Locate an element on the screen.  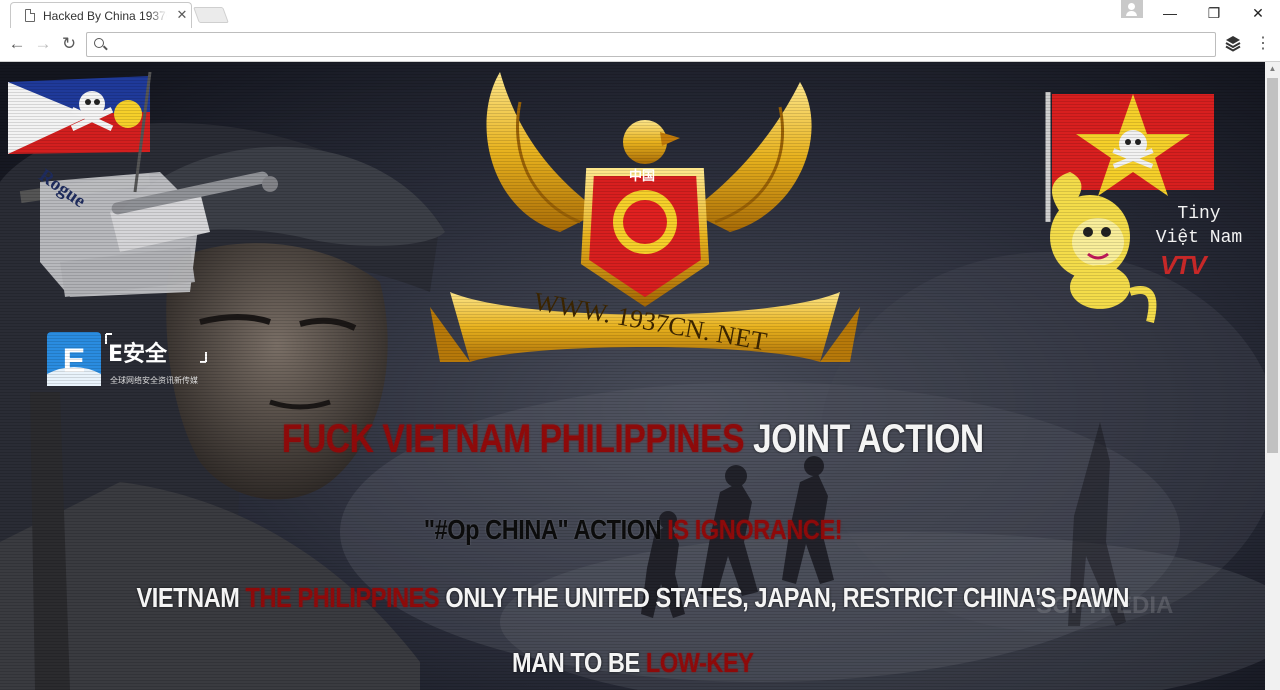
svg-text: 中国 is located at coordinates (642, 176).